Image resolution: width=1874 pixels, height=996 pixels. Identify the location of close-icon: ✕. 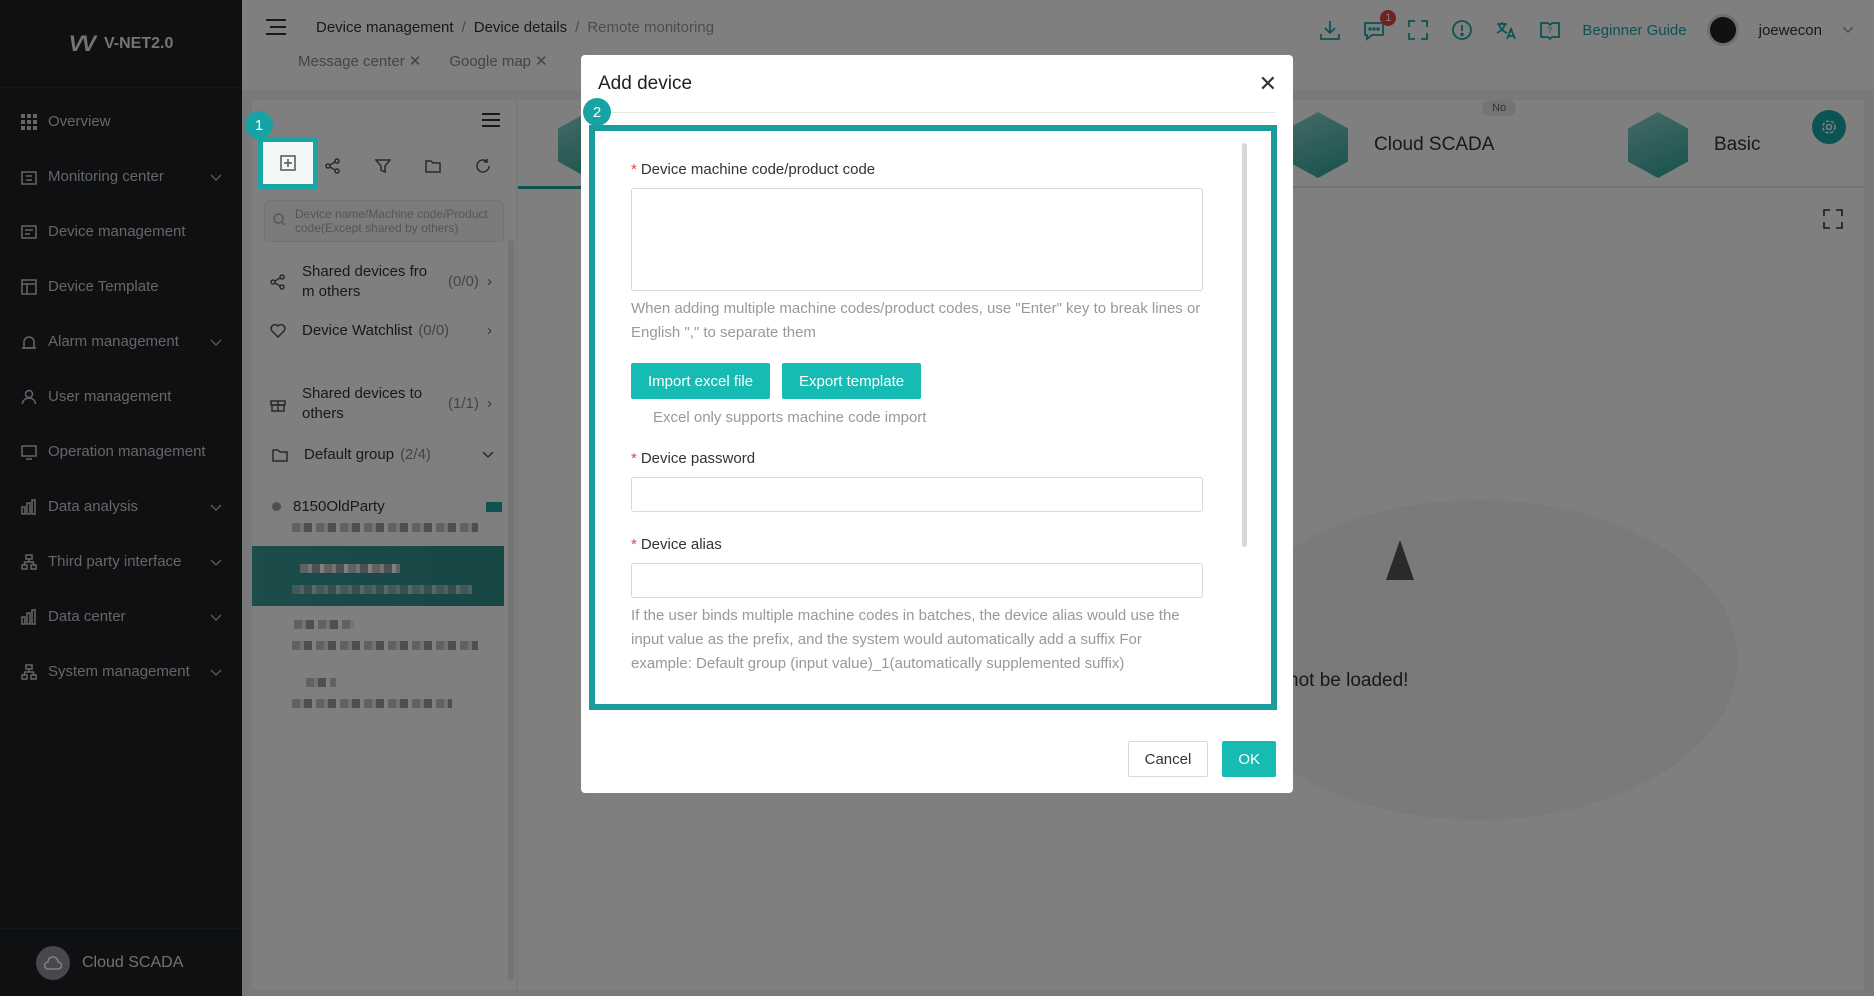
(1268, 84).